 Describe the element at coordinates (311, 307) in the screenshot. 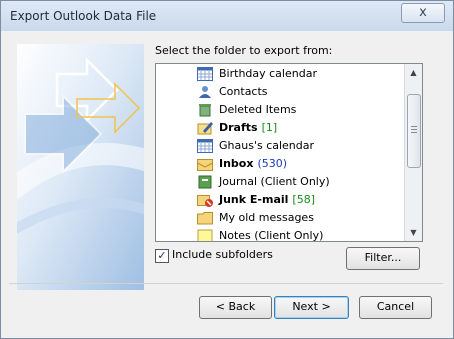

I see `next-button: Next >` at that location.